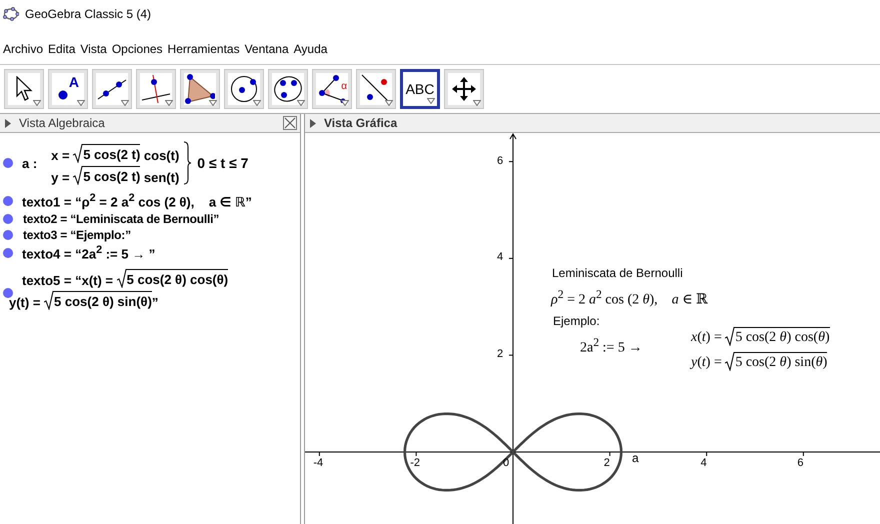 The height and width of the screenshot is (524, 880). What do you see at coordinates (118, 299) in the screenshot?
I see `formula-line: y(t) = 5 cos(2 θ) sin(θ)”` at bounding box center [118, 299].